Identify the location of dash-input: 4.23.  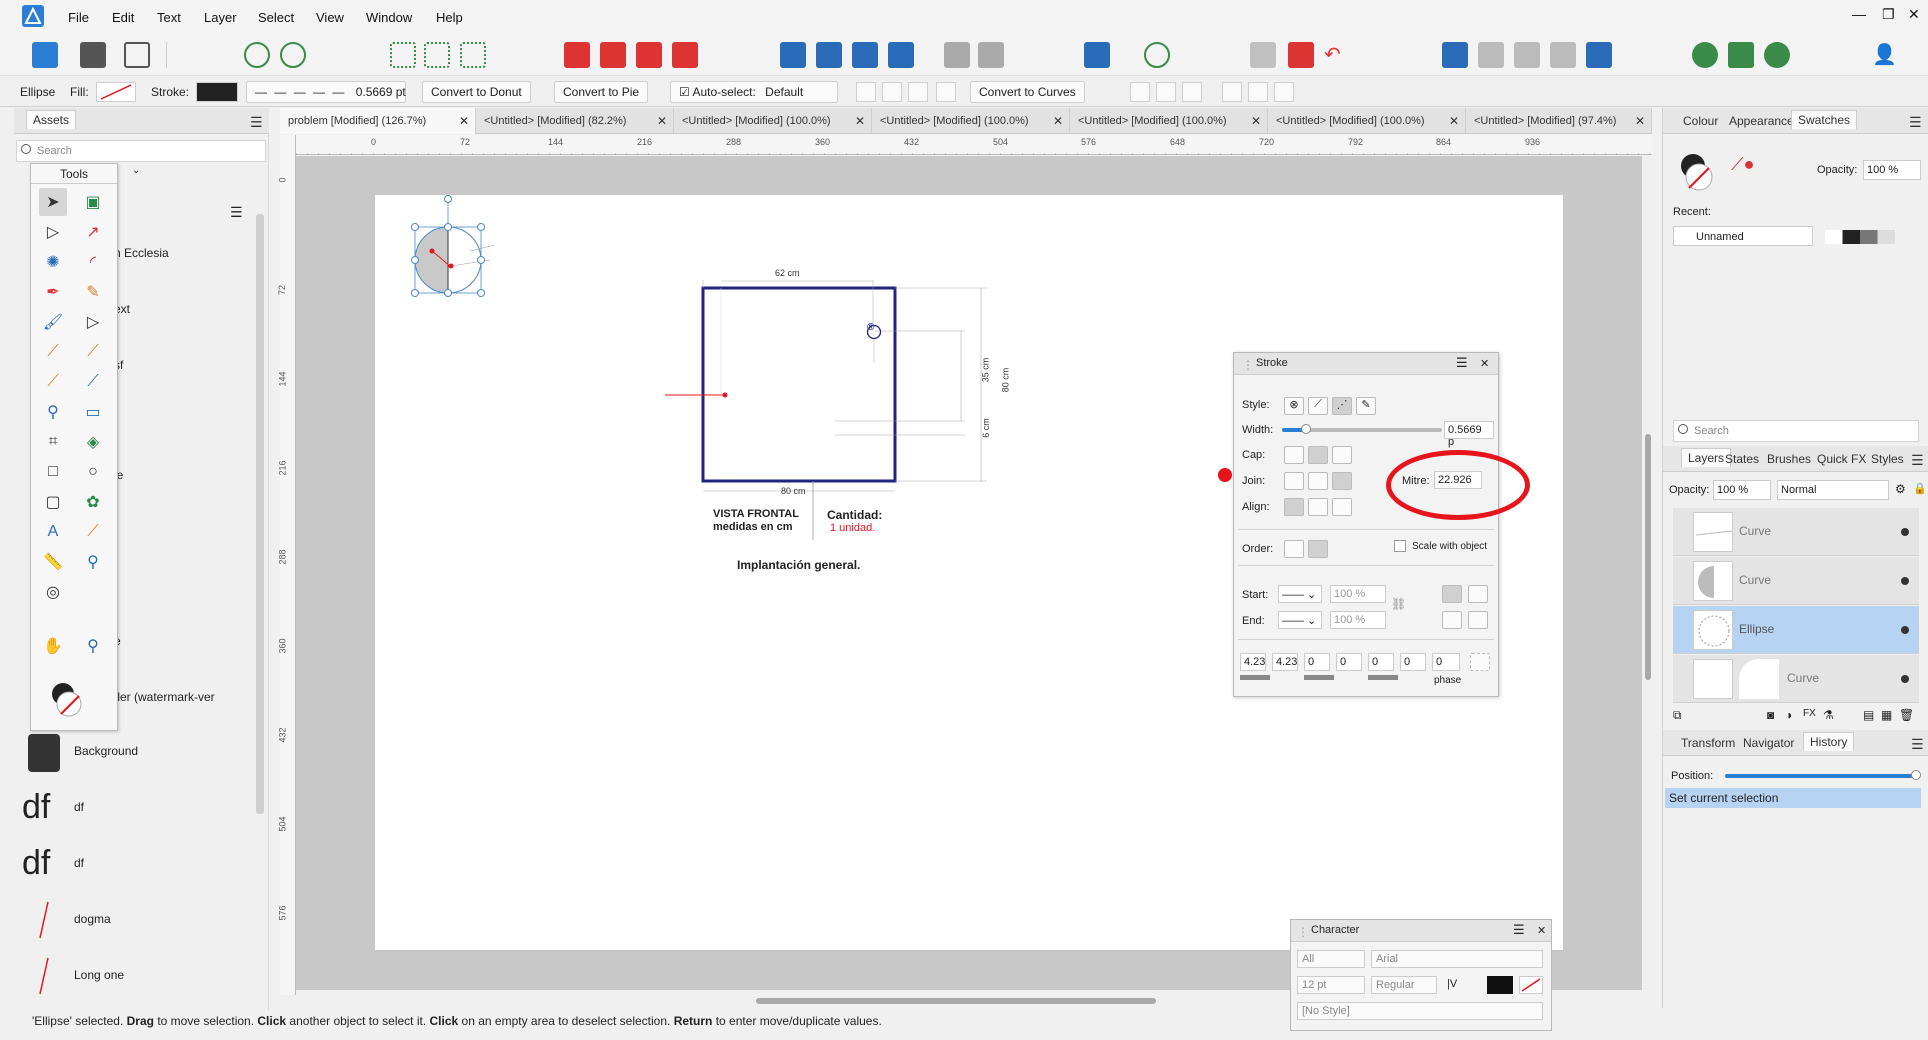
(1253, 662).